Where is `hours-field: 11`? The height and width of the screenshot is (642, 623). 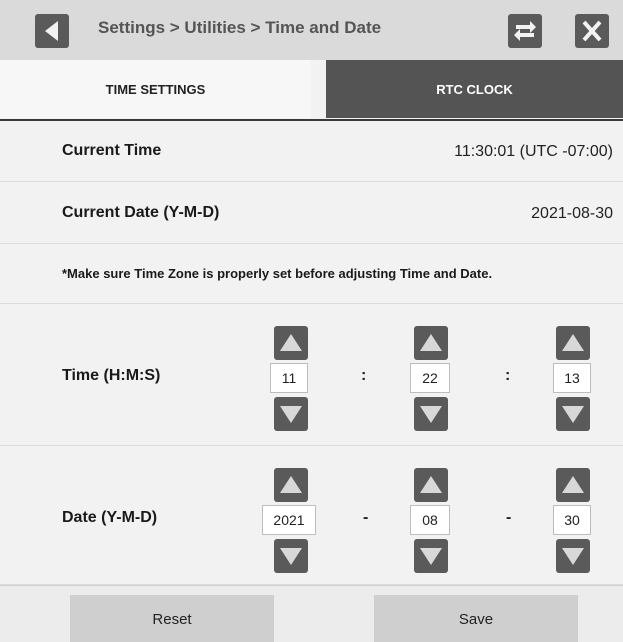 hours-field: 11 is located at coordinates (289, 378).